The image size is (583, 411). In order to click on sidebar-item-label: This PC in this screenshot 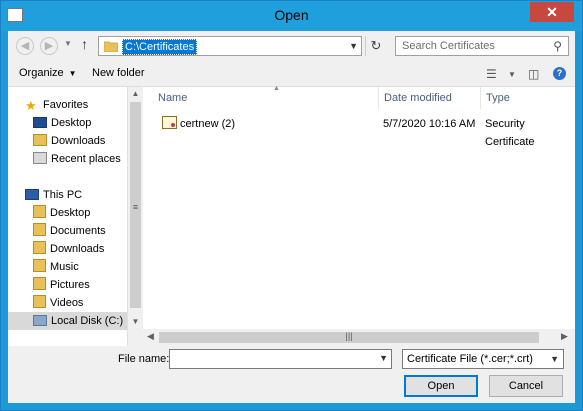, I will do `click(63, 195)`.